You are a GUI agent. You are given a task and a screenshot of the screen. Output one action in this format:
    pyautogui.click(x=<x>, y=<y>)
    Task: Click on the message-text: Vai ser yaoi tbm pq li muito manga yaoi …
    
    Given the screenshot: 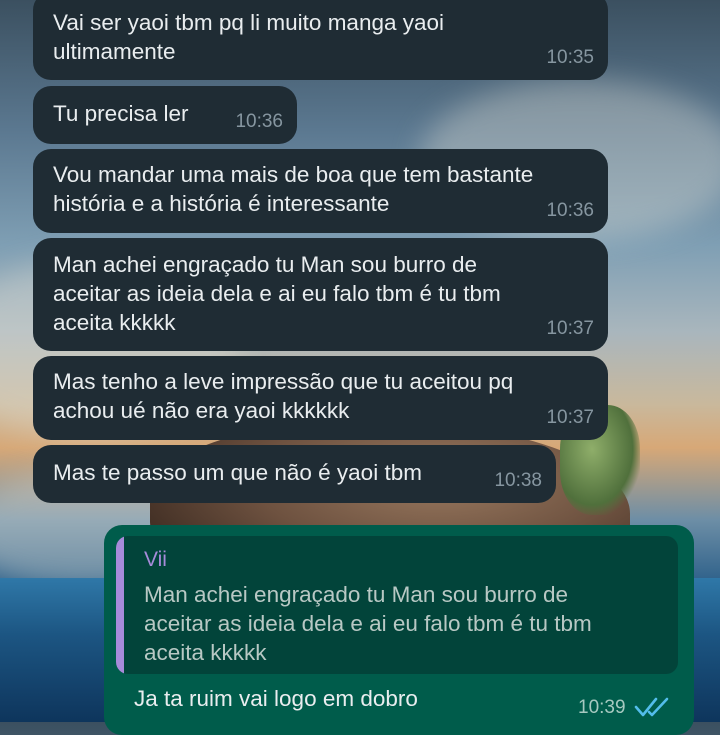 What is the action you would take?
    pyautogui.click(x=249, y=37)
    